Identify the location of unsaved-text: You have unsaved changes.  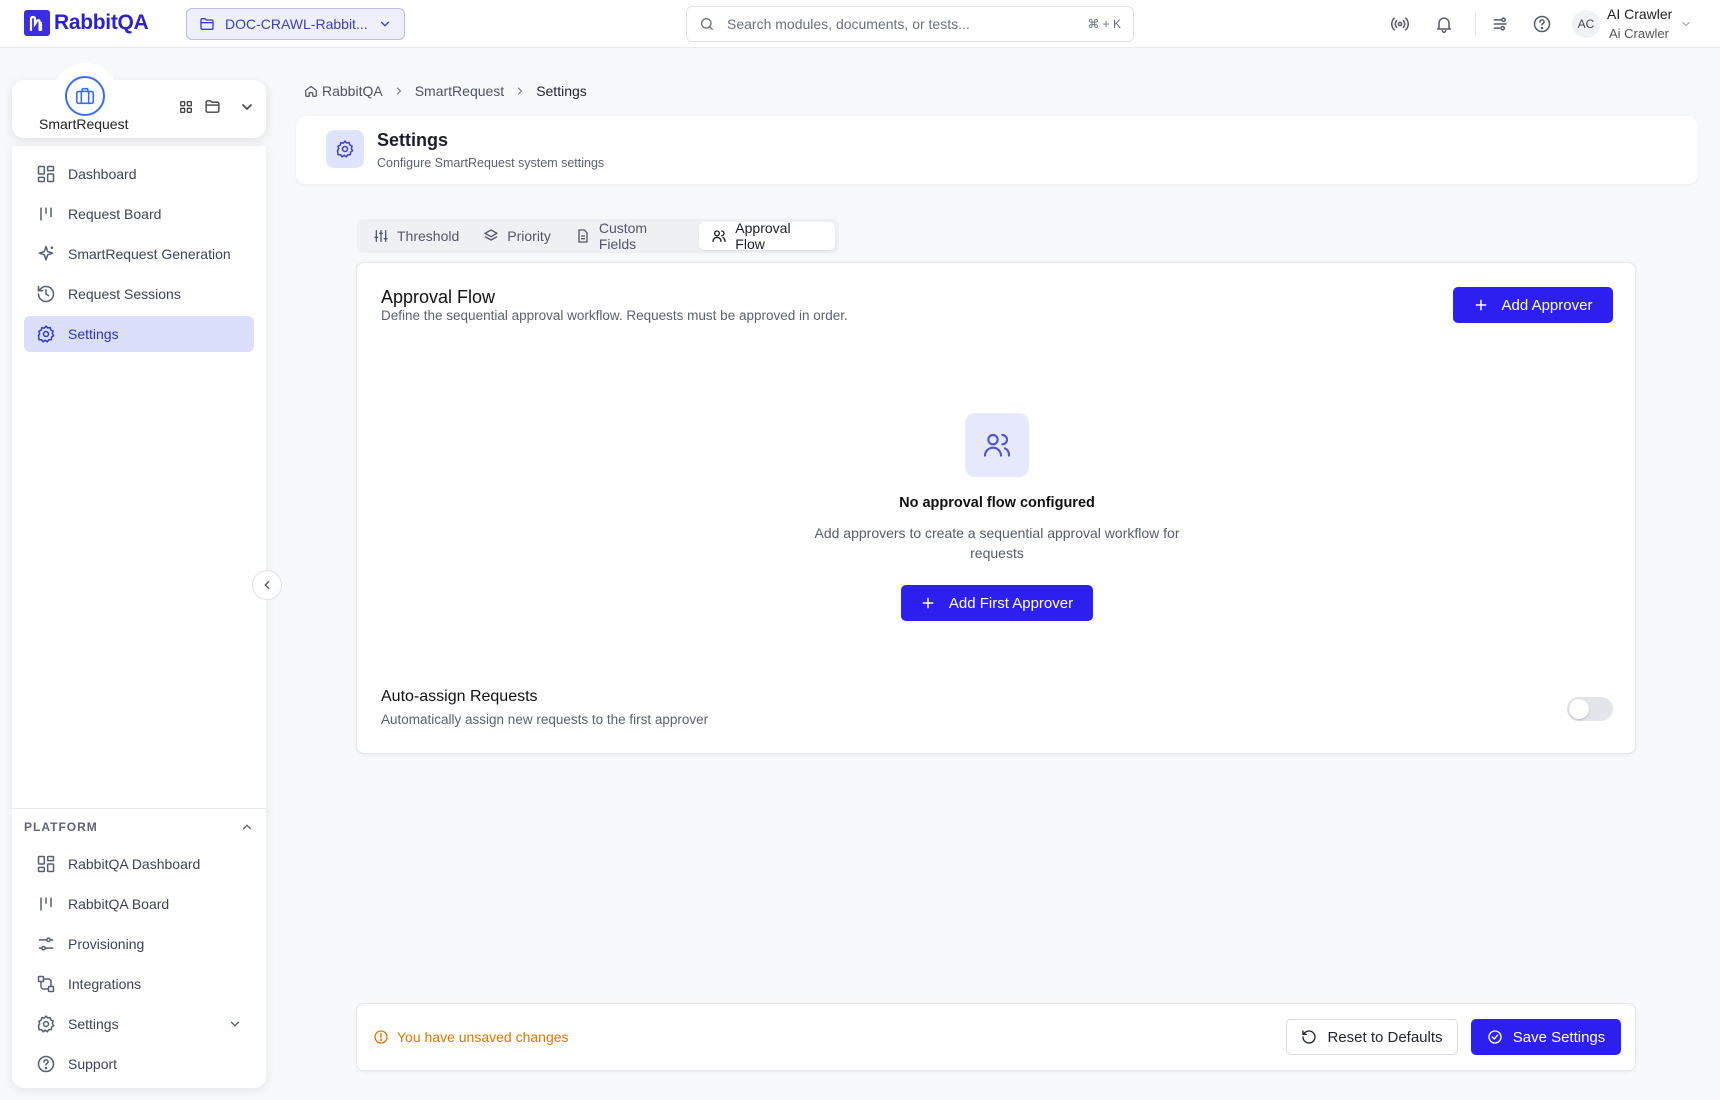
(483, 1037).